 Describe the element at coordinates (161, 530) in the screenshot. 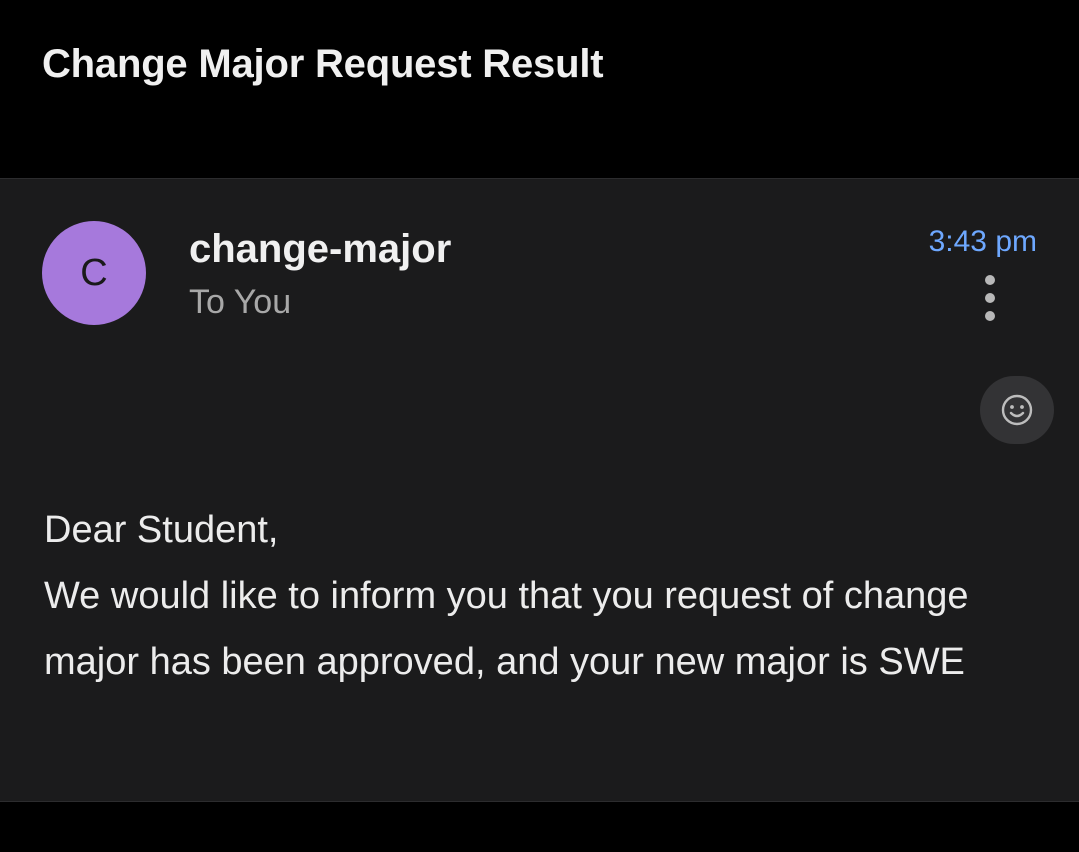

I see `message-greeting: Dear Student,` at that location.